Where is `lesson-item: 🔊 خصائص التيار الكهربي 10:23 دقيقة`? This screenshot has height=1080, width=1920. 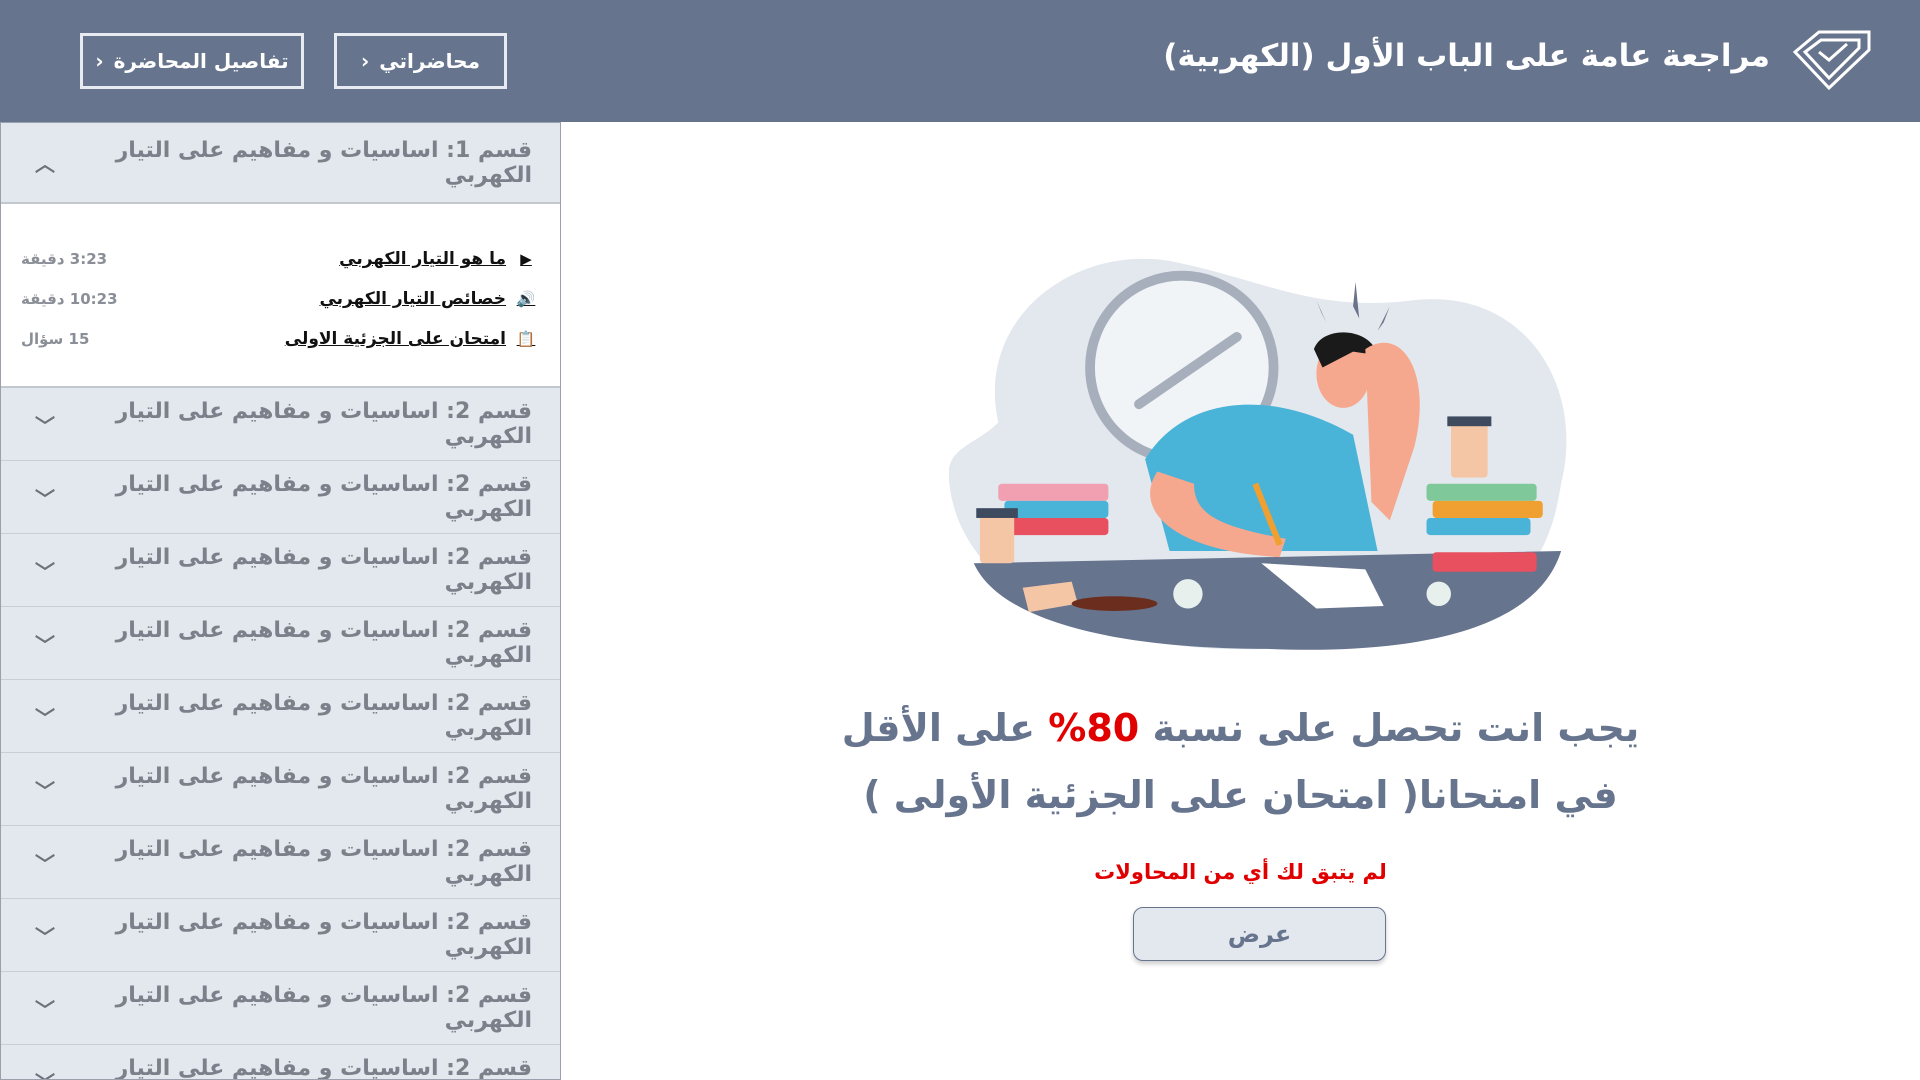 lesson-item: 🔊 خصائص التيار الكهربي 10:23 دقيقة is located at coordinates (280, 299).